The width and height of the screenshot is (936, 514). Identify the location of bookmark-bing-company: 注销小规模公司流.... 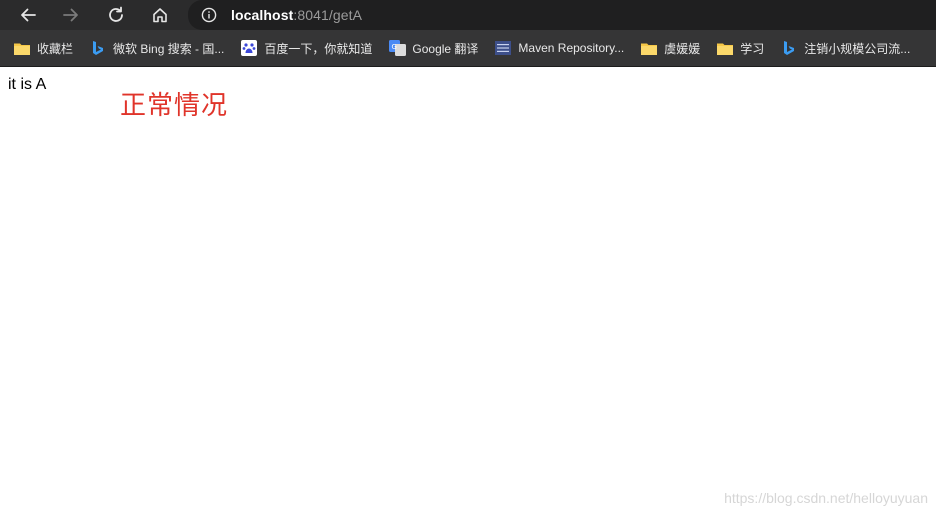
(848, 48).